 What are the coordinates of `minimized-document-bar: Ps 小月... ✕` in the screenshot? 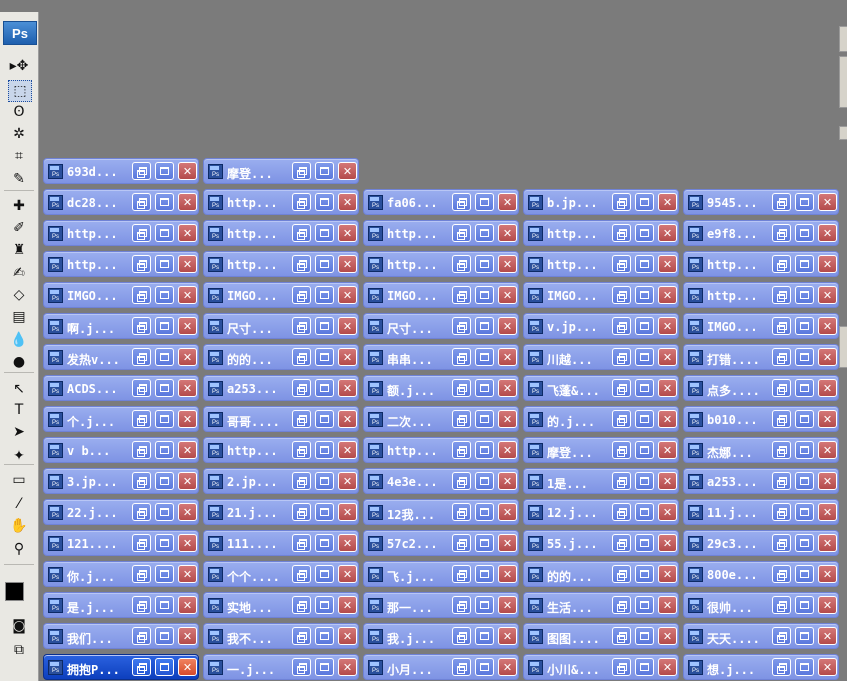 It's located at (441, 667).